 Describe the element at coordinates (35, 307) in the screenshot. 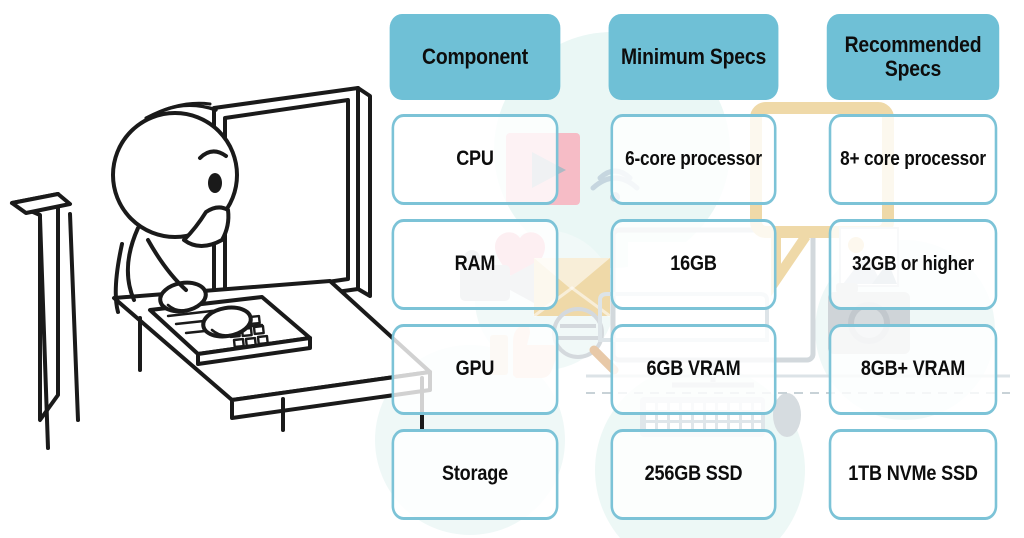

I see `chair-back` at that location.